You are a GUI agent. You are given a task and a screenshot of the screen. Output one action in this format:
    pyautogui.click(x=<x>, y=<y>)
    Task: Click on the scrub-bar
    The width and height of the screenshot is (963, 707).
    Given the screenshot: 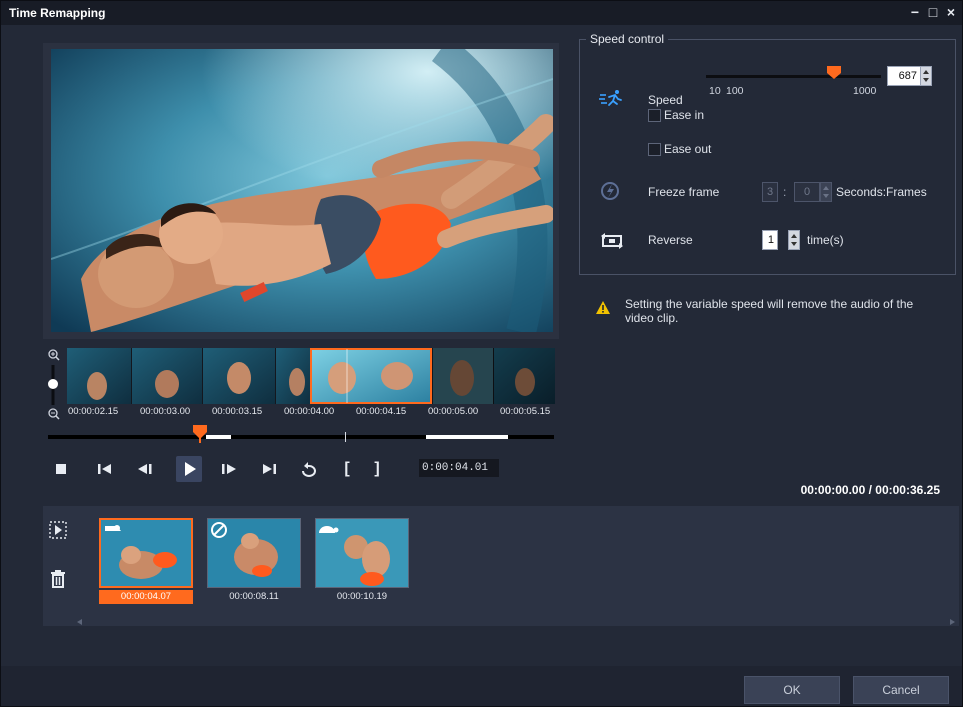 What is the action you would take?
    pyautogui.click(x=301, y=437)
    